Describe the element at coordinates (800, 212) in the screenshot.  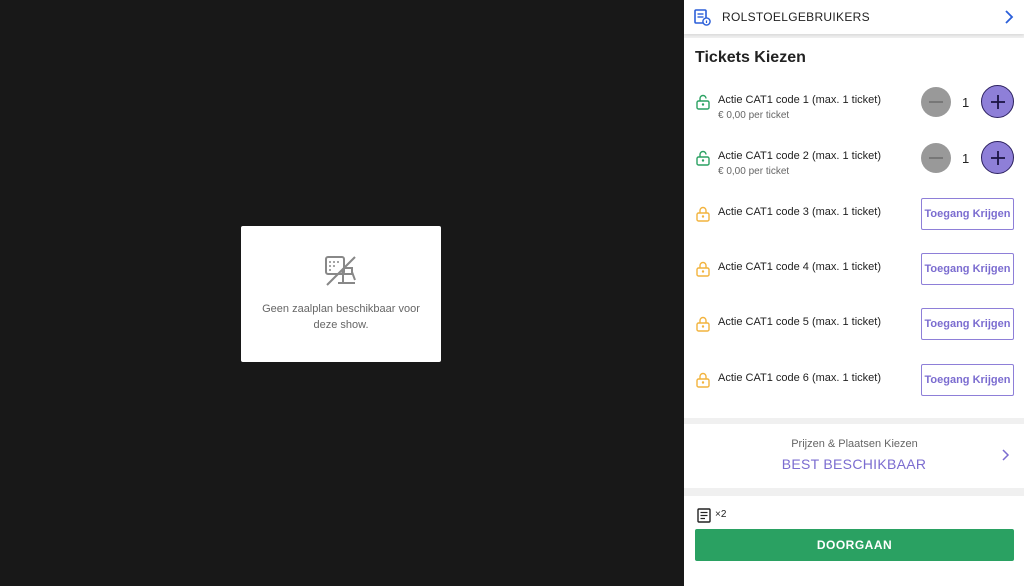
I see `ticket-name: Actie CAT1 code 3 (max. 1 ticket)` at that location.